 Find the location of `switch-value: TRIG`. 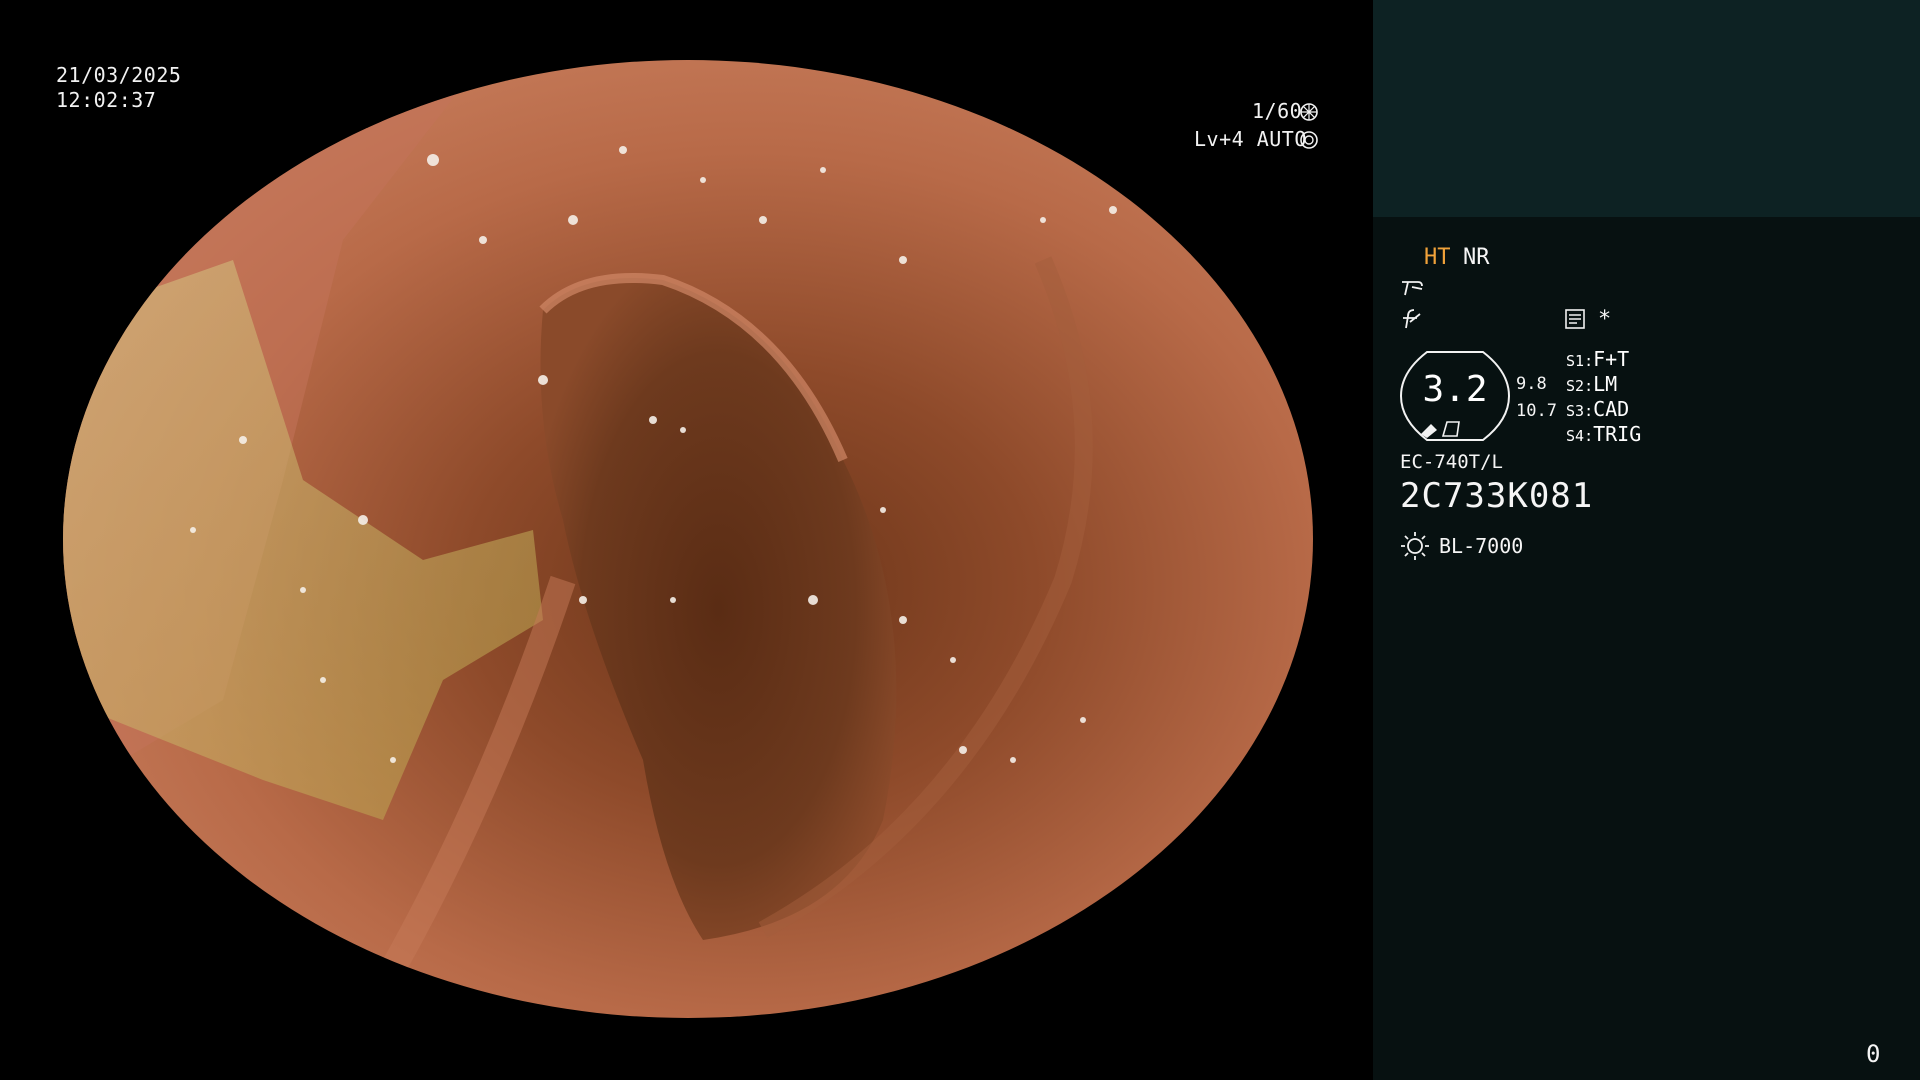

switch-value: TRIG is located at coordinates (1617, 434).